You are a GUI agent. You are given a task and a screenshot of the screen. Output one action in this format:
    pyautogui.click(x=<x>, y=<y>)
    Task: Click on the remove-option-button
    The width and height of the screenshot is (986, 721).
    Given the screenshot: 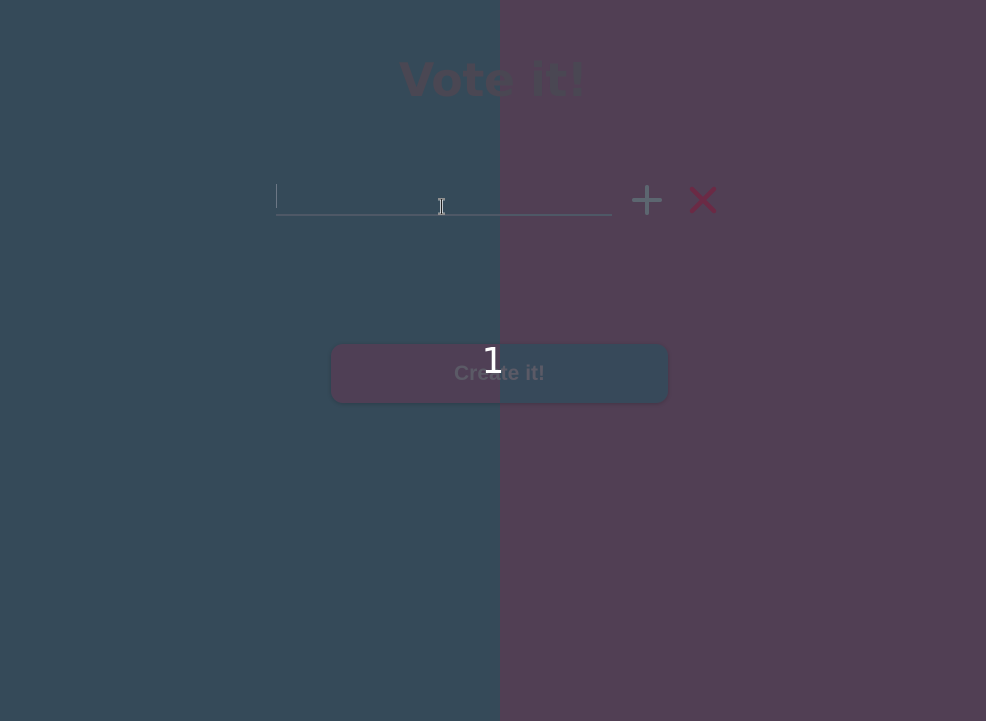 What is the action you would take?
    pyautogui.click(x=703, y=200)
    